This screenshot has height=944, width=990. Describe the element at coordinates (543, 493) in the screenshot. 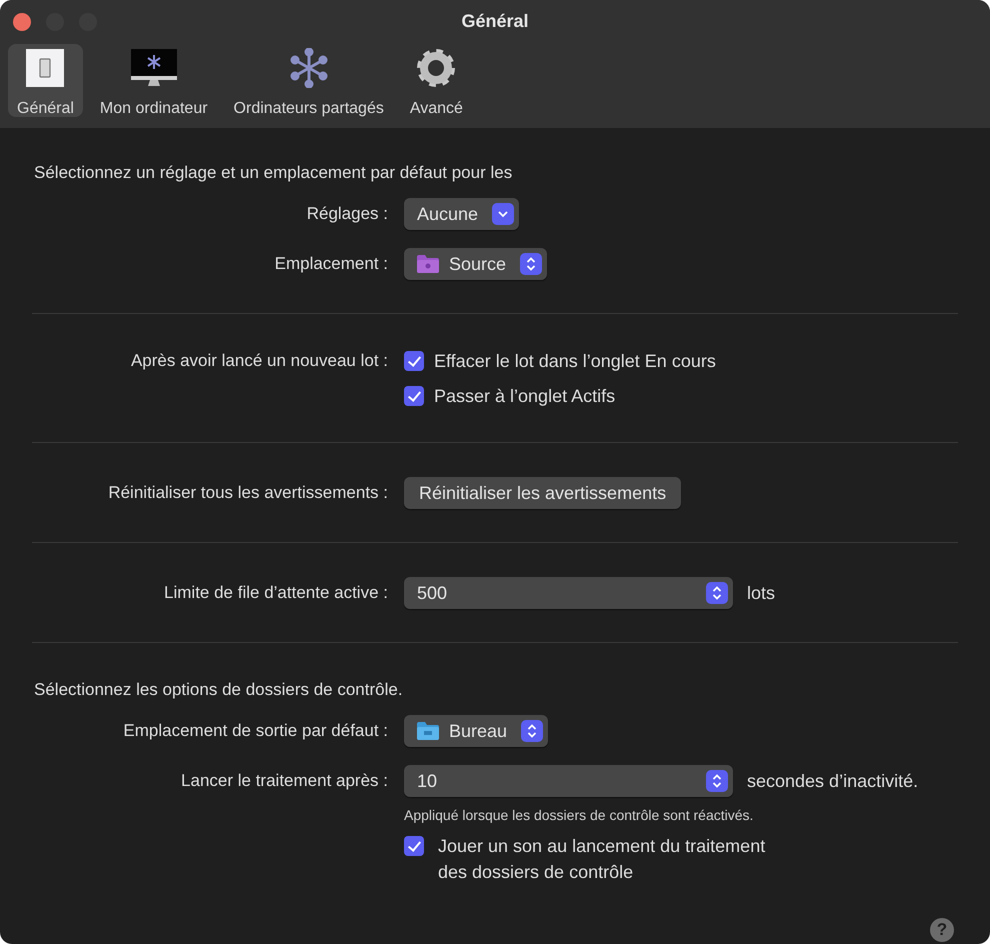

I see `reset-button: Réinitialiser les avertissements` at that location.